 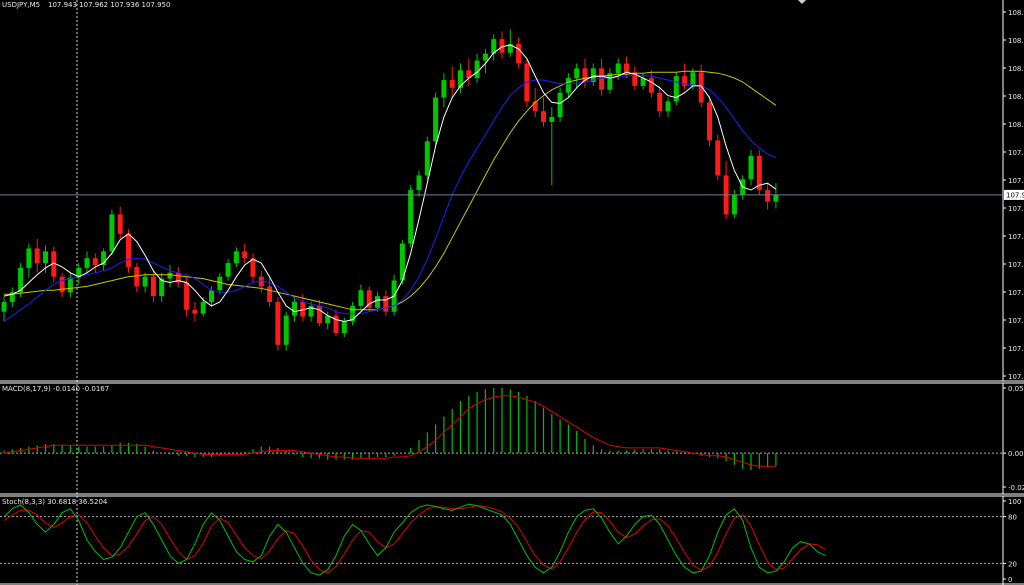 I want to click on stoch-axis-tick-label: 80, so click(x=1012, y=518).